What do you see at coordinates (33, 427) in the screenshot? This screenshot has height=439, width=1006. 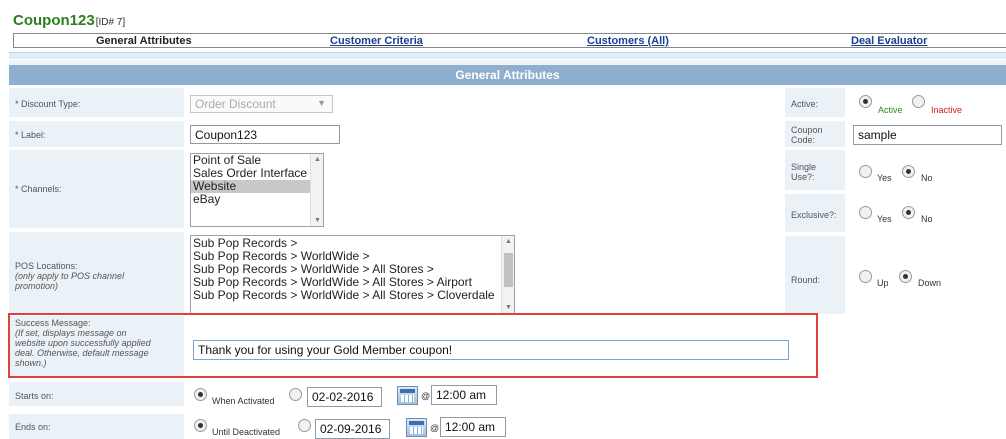 I see `ends-on-label: Ends on:` at bounding box center [33, 427].